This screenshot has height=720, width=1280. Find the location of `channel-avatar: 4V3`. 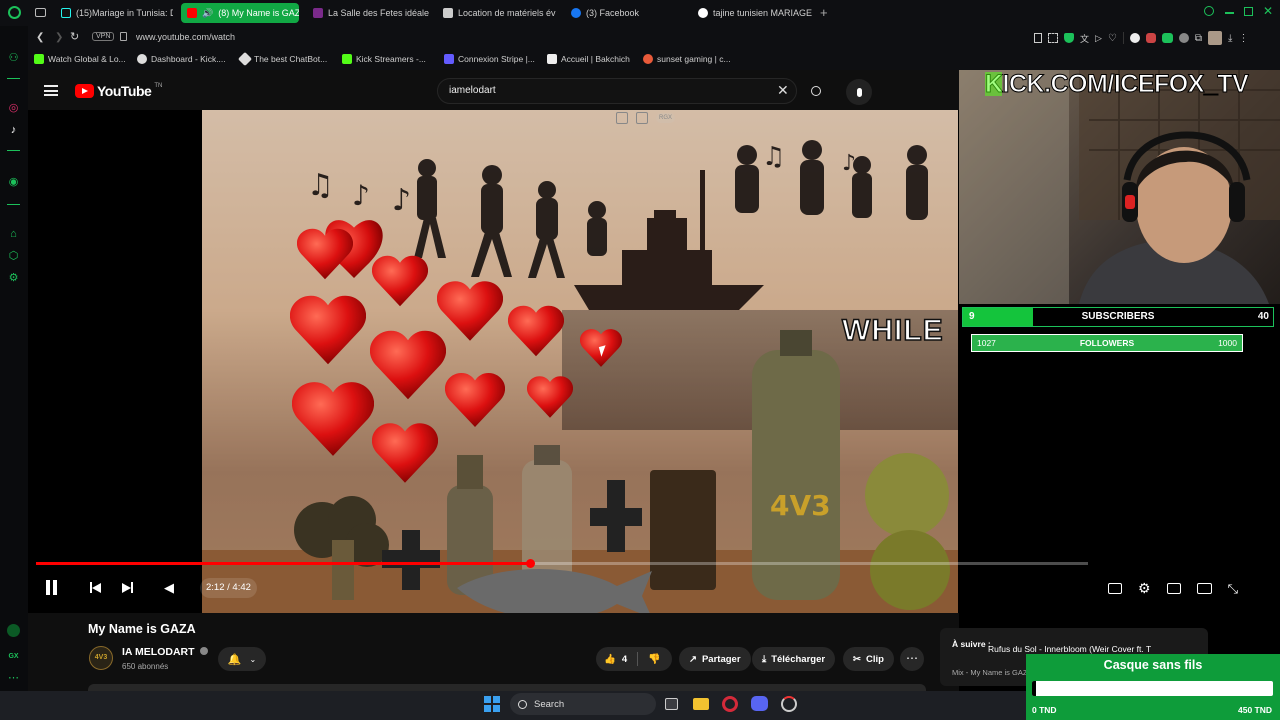

channel-avatar: 4V3 is located at coordinates (101, 658).